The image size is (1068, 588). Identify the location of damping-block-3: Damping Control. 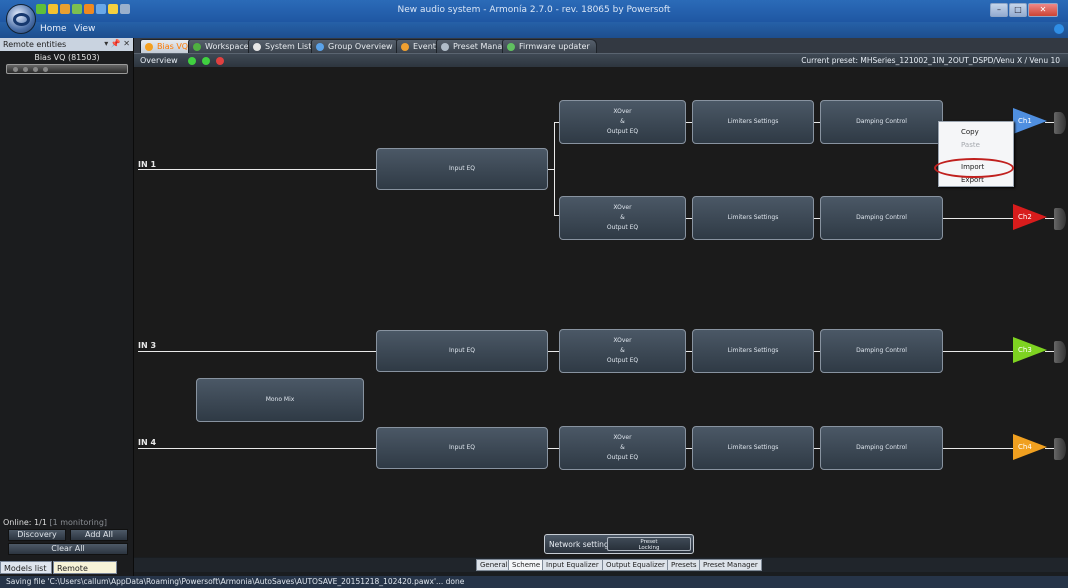
(881, 351).